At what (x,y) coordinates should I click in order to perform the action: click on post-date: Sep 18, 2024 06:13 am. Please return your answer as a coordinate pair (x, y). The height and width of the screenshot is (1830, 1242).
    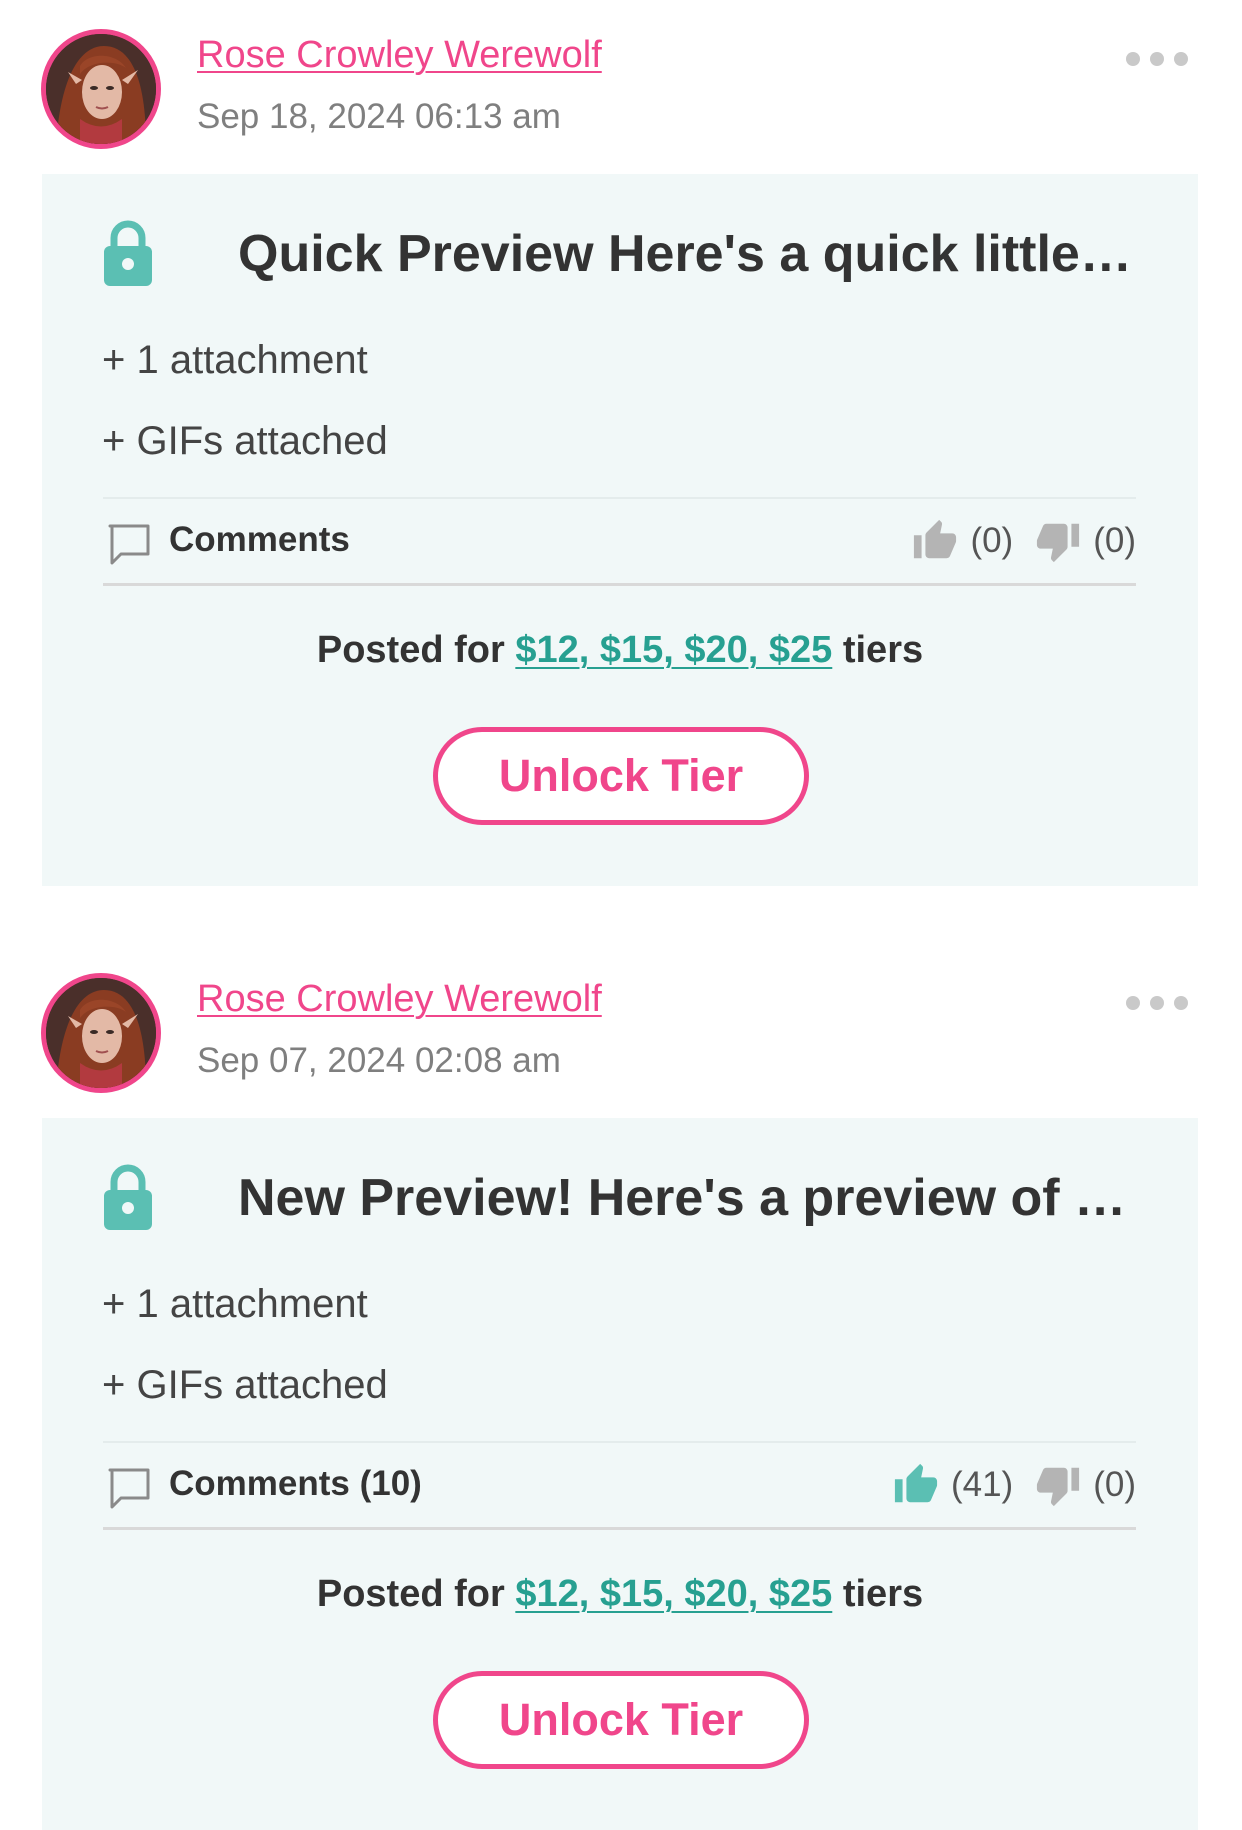
    Looking at the image, I should click on (379, 116).